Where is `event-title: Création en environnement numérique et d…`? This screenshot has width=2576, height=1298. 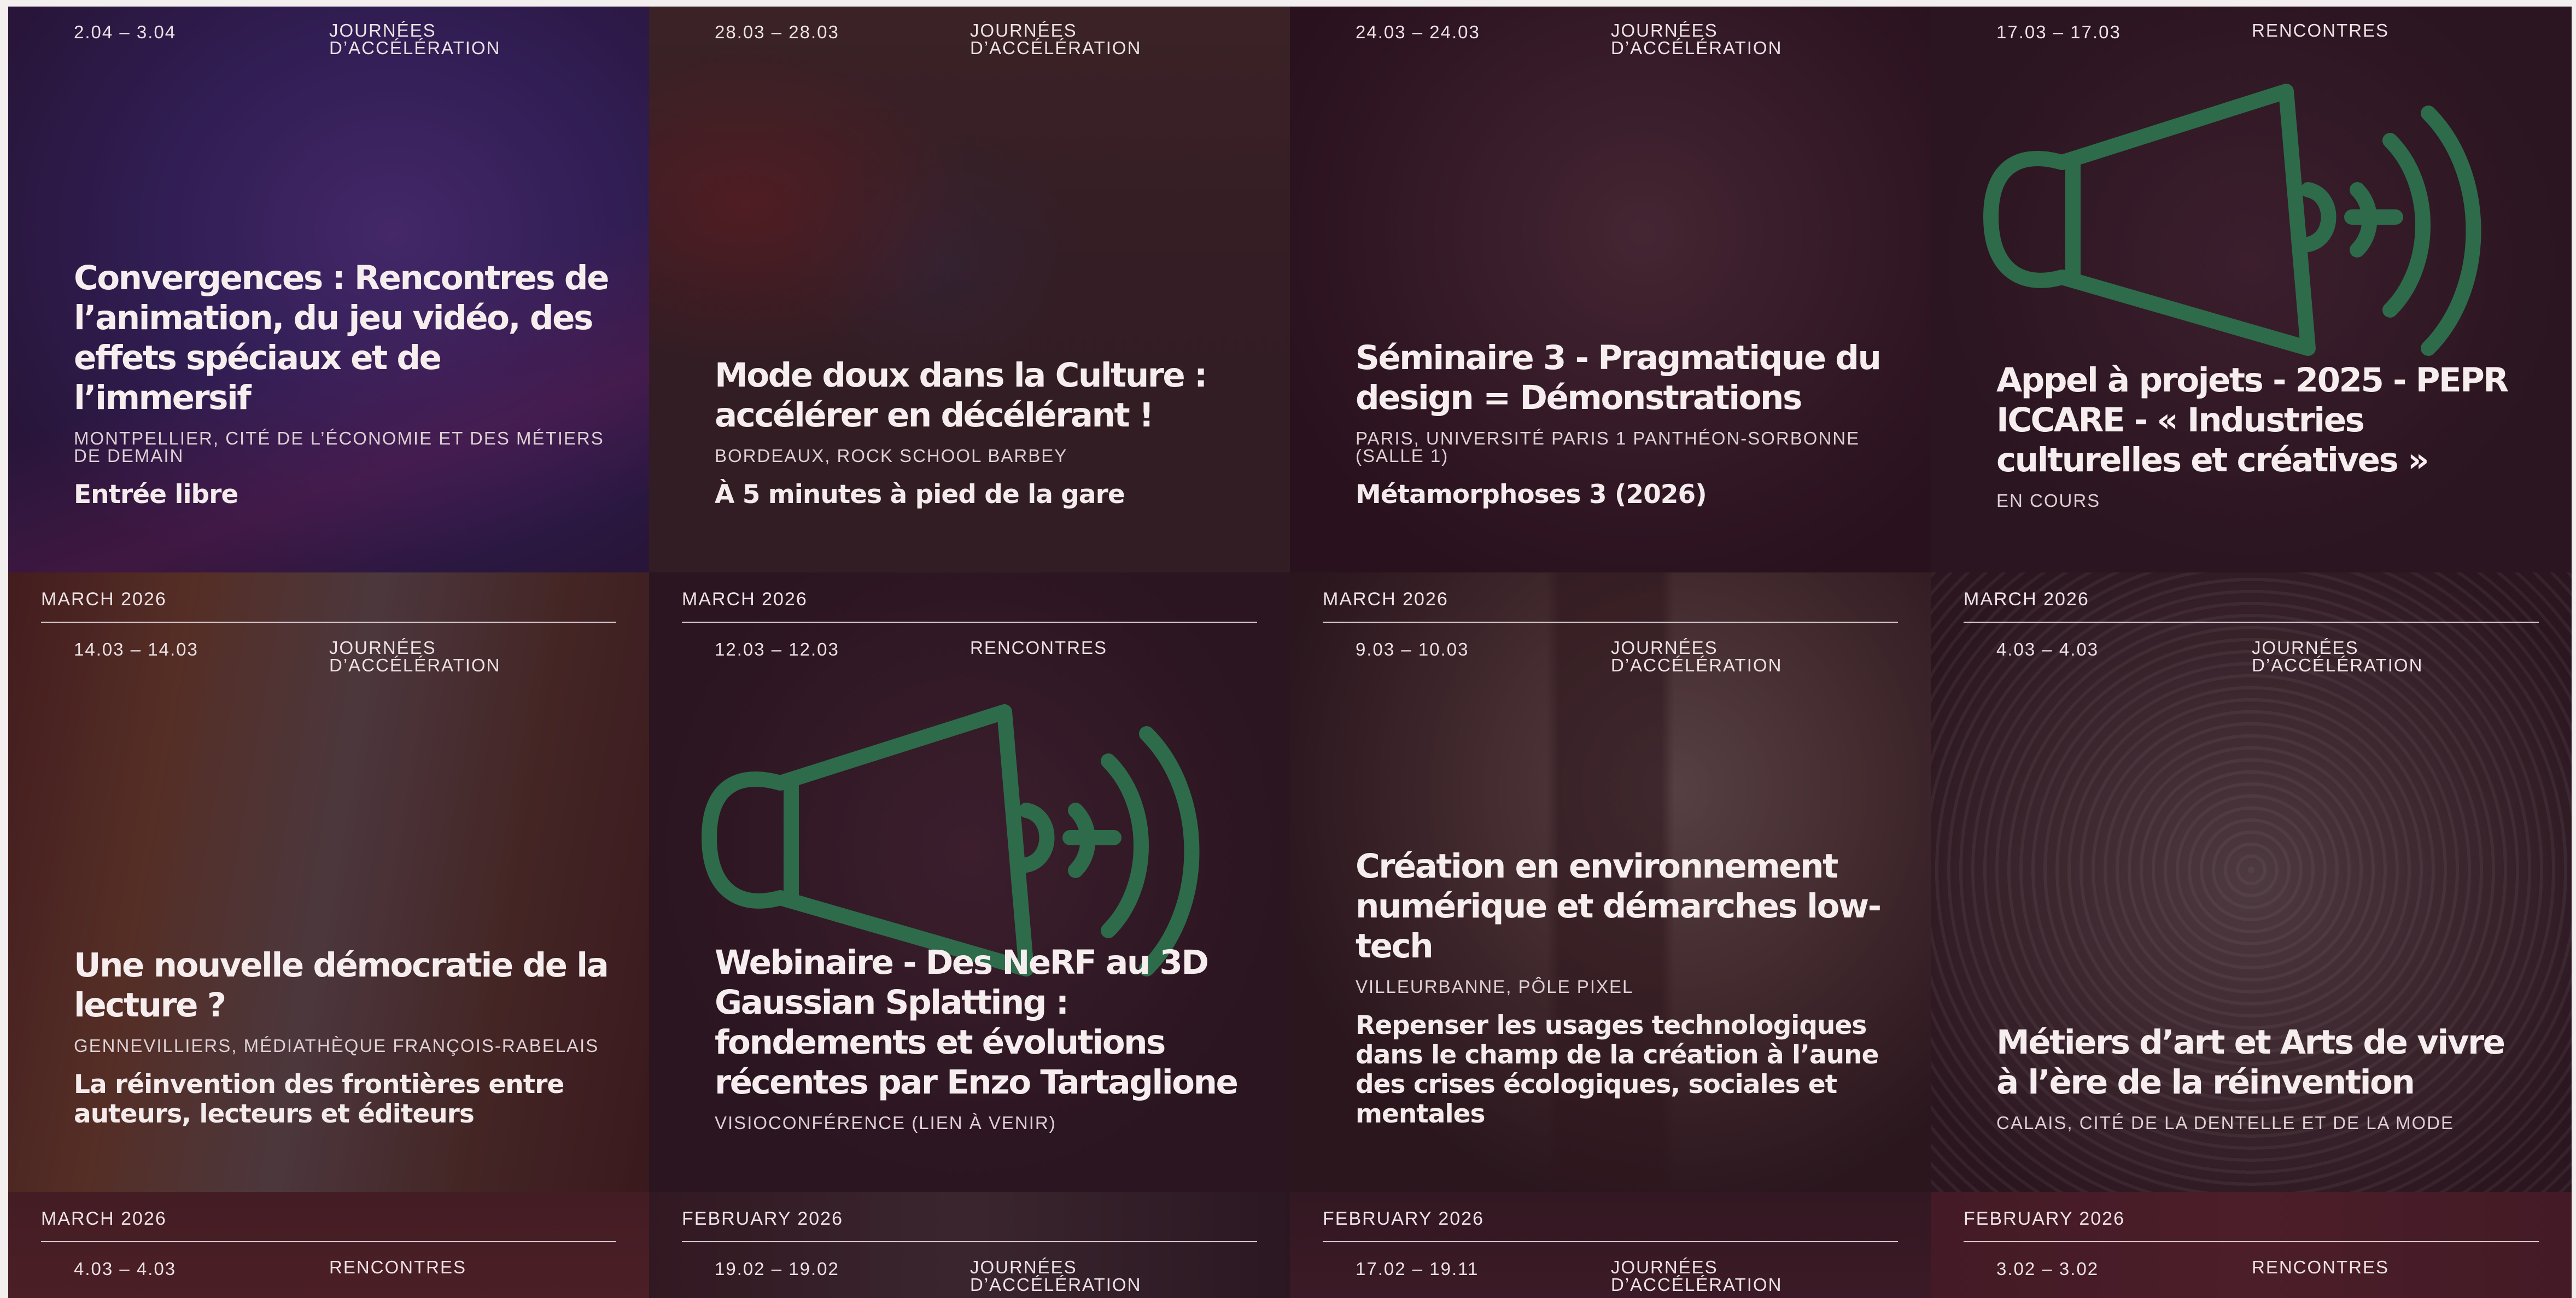 event-title: Création en environnement numérique et d… is located at coordinates (1624, 906).